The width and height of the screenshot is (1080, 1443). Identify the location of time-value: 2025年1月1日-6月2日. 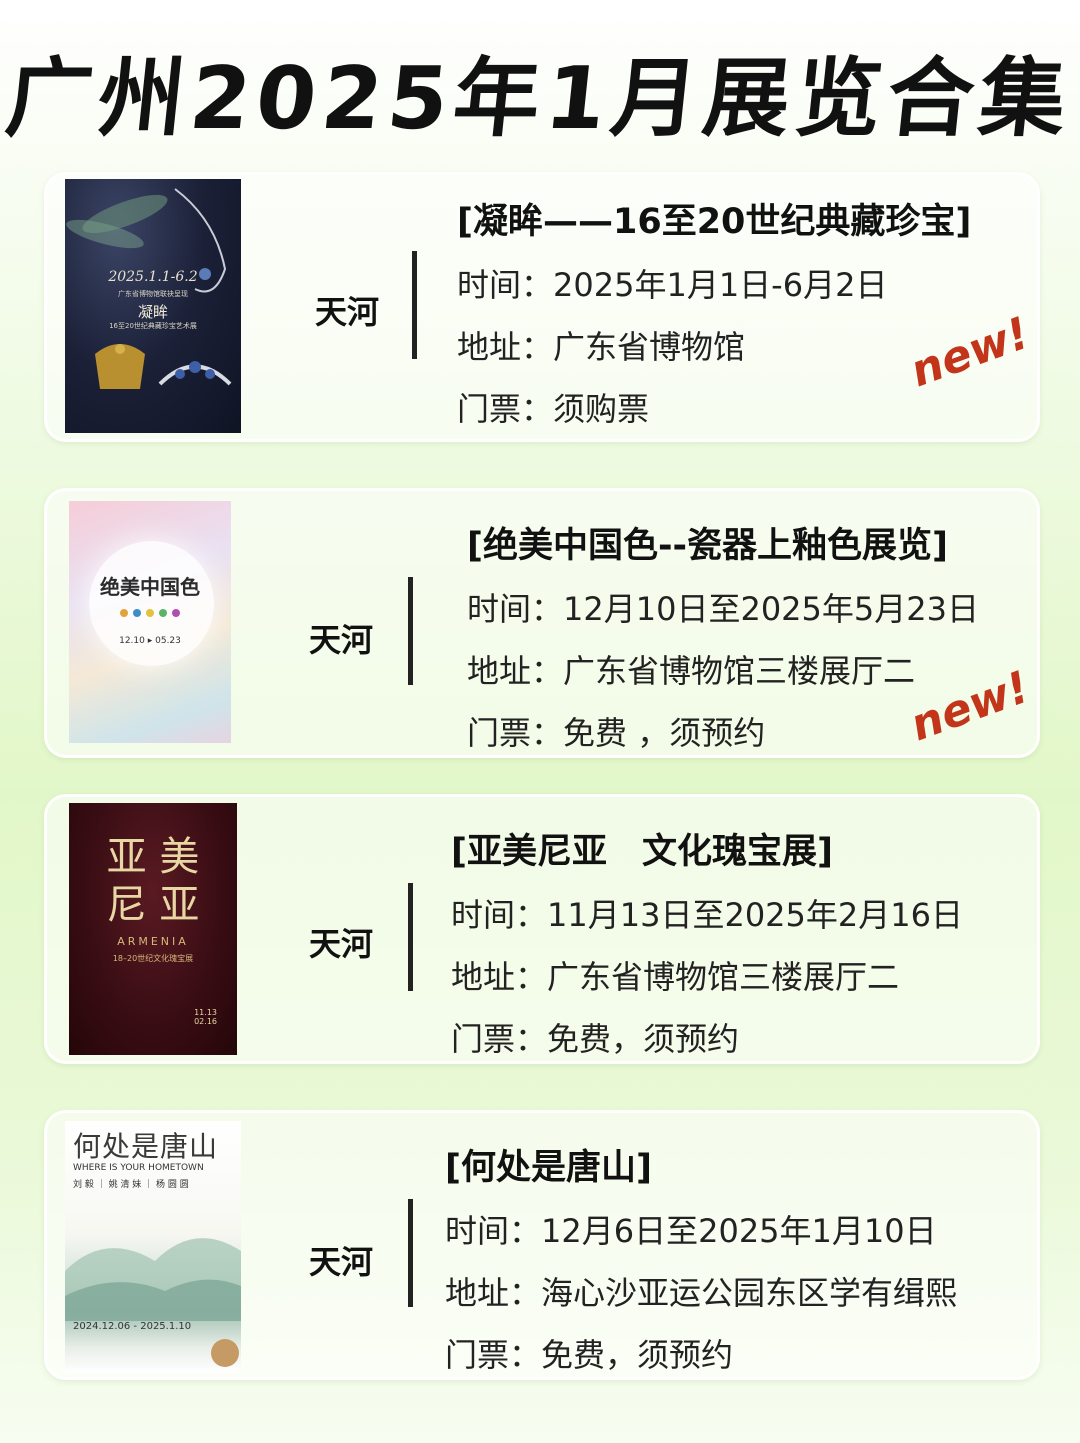
(720, 285).